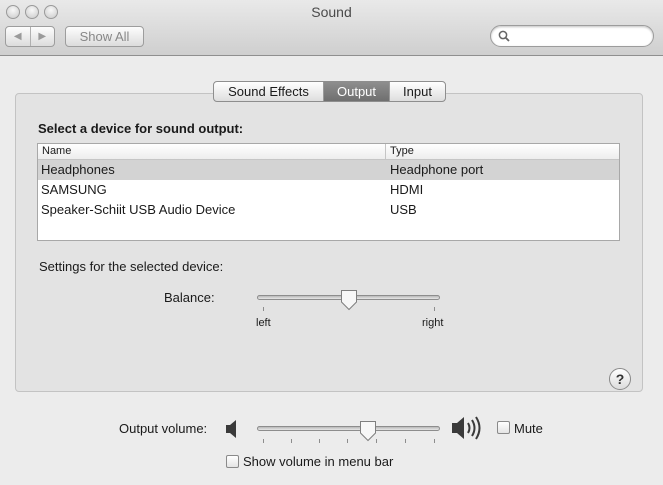 This screenshot has height=485, width=663. I want to click on speaker-high-icon, so click(466, 428).